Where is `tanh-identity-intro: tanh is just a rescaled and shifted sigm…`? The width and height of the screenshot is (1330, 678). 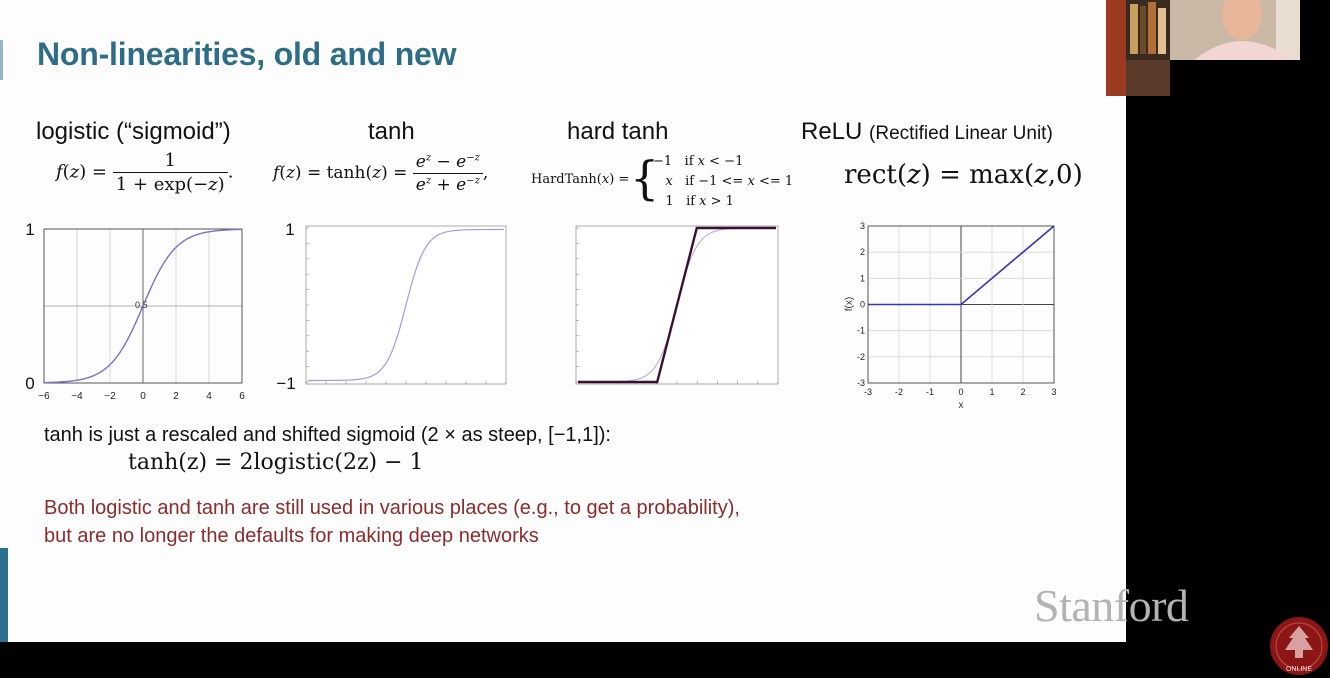 tanh-identity-intro: tanh is just a rescaled and shifted sigm… is located at coordinates (327, 435).